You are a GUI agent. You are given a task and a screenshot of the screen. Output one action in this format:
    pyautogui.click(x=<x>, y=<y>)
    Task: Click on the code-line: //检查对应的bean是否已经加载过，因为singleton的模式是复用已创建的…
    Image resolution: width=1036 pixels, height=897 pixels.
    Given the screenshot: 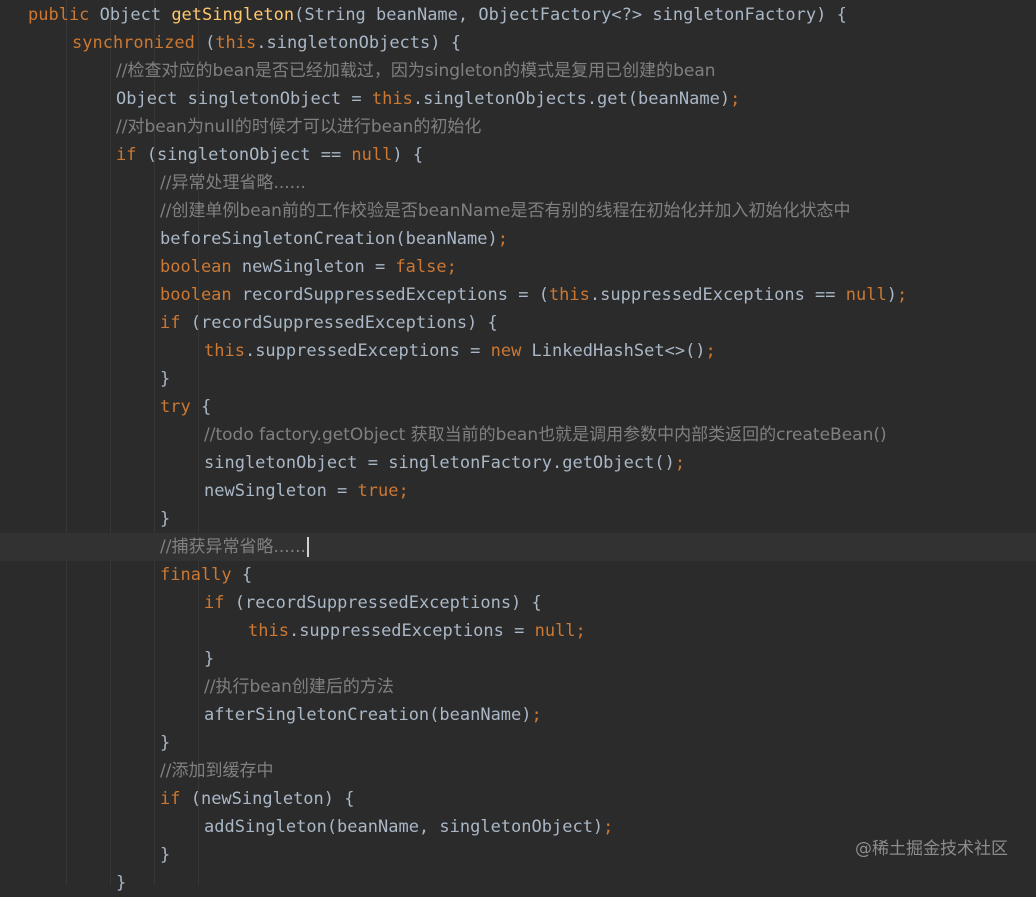 What is the action you would take?
    pyautogui.click(x=518, y=71)
    